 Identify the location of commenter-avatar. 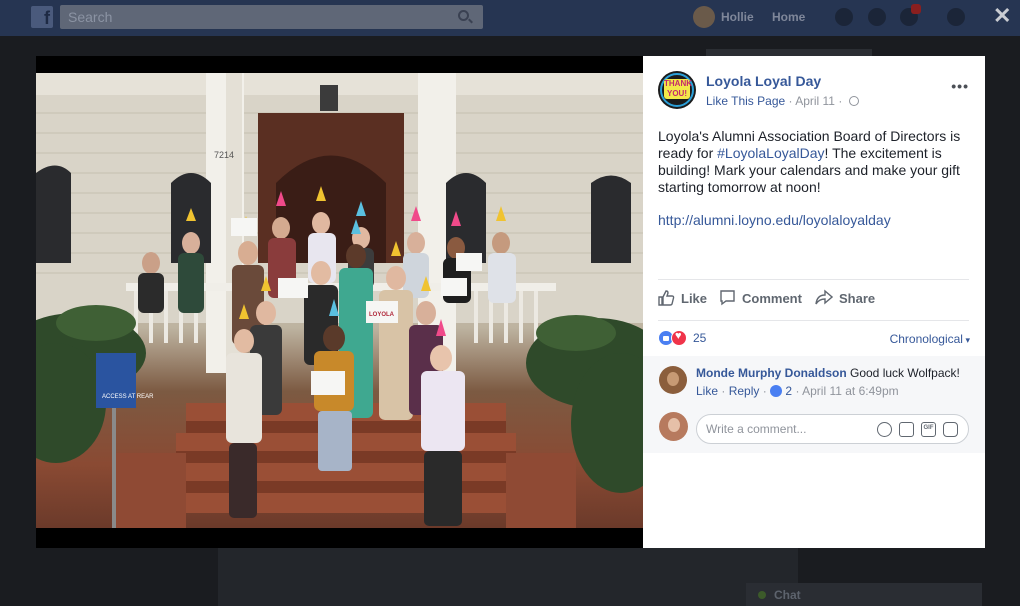
(673, 380).